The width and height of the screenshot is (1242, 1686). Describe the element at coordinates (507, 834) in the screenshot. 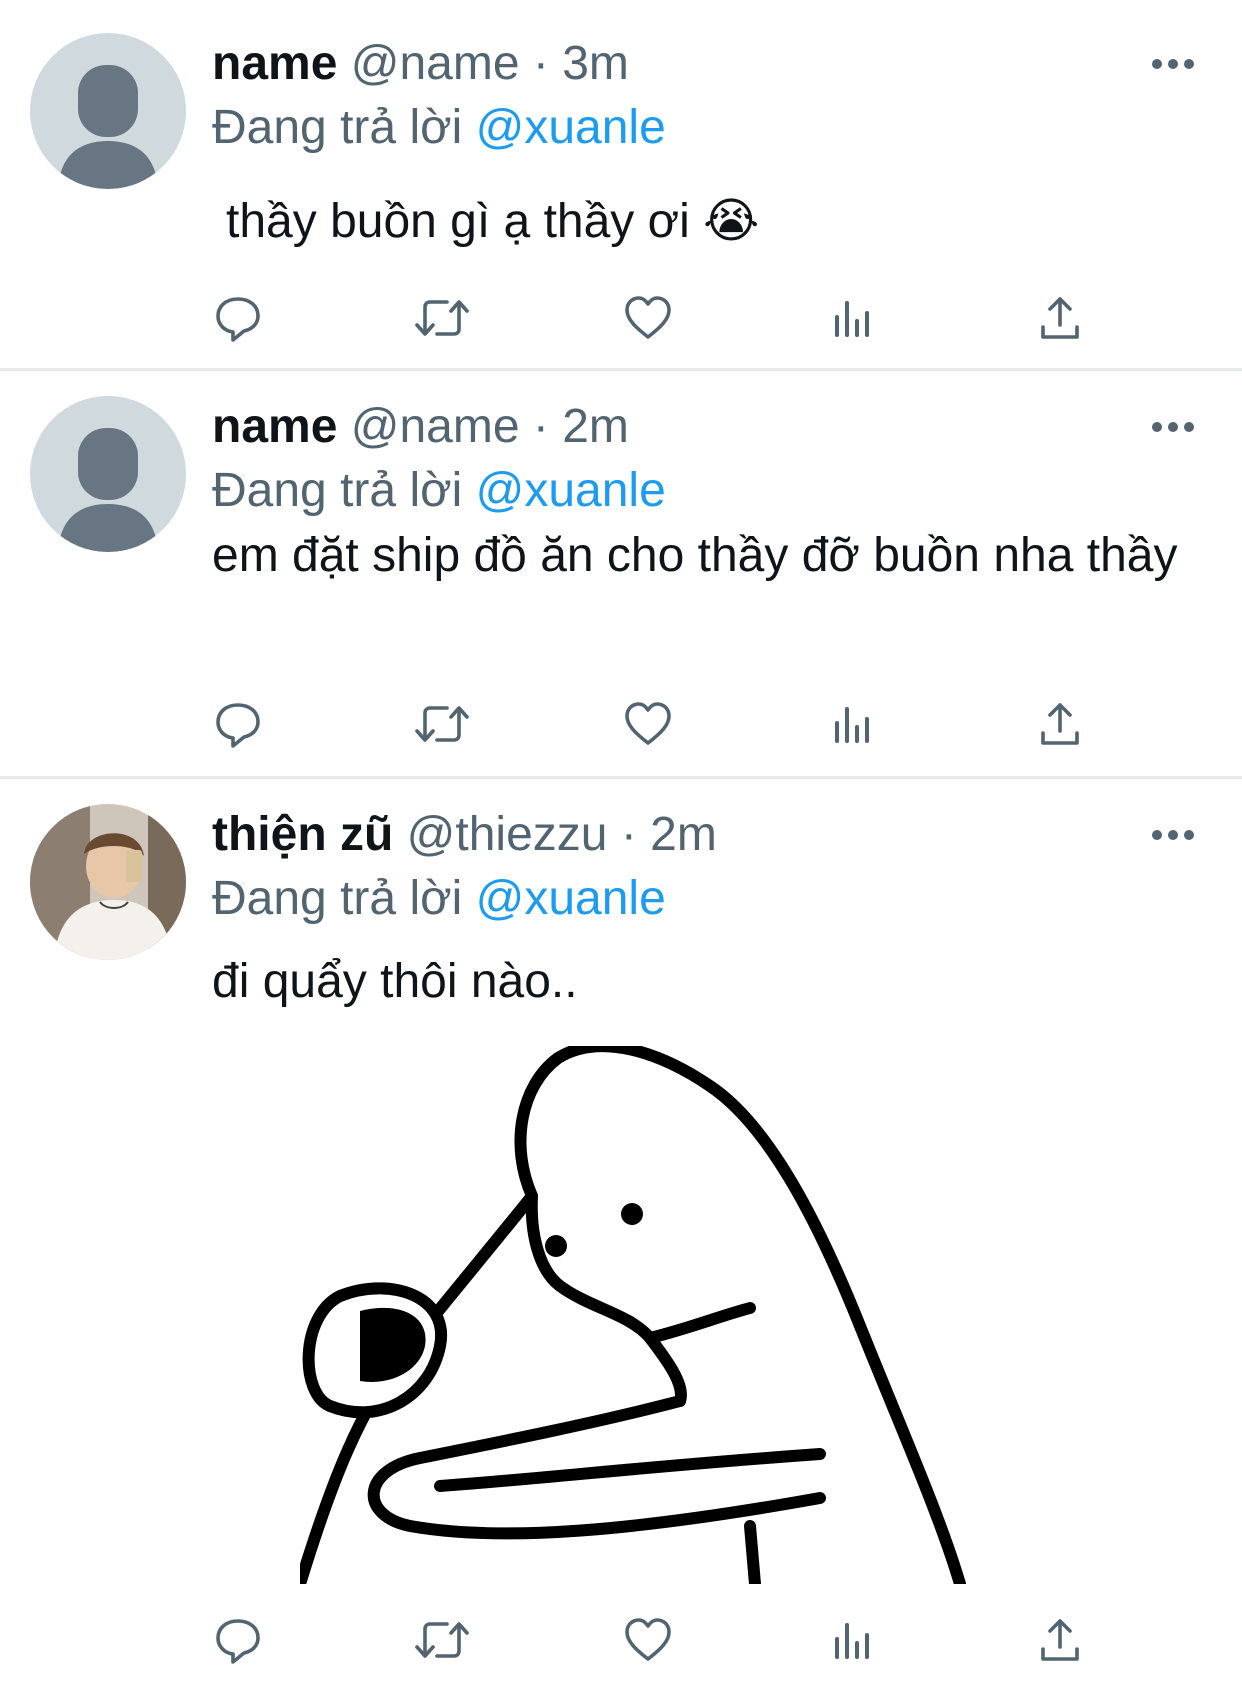

I see `user-handle: @thiezzu` at that location.